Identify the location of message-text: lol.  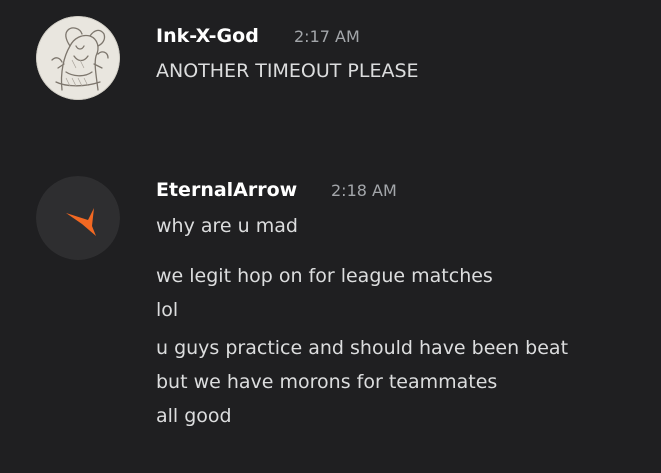
(167, 310).